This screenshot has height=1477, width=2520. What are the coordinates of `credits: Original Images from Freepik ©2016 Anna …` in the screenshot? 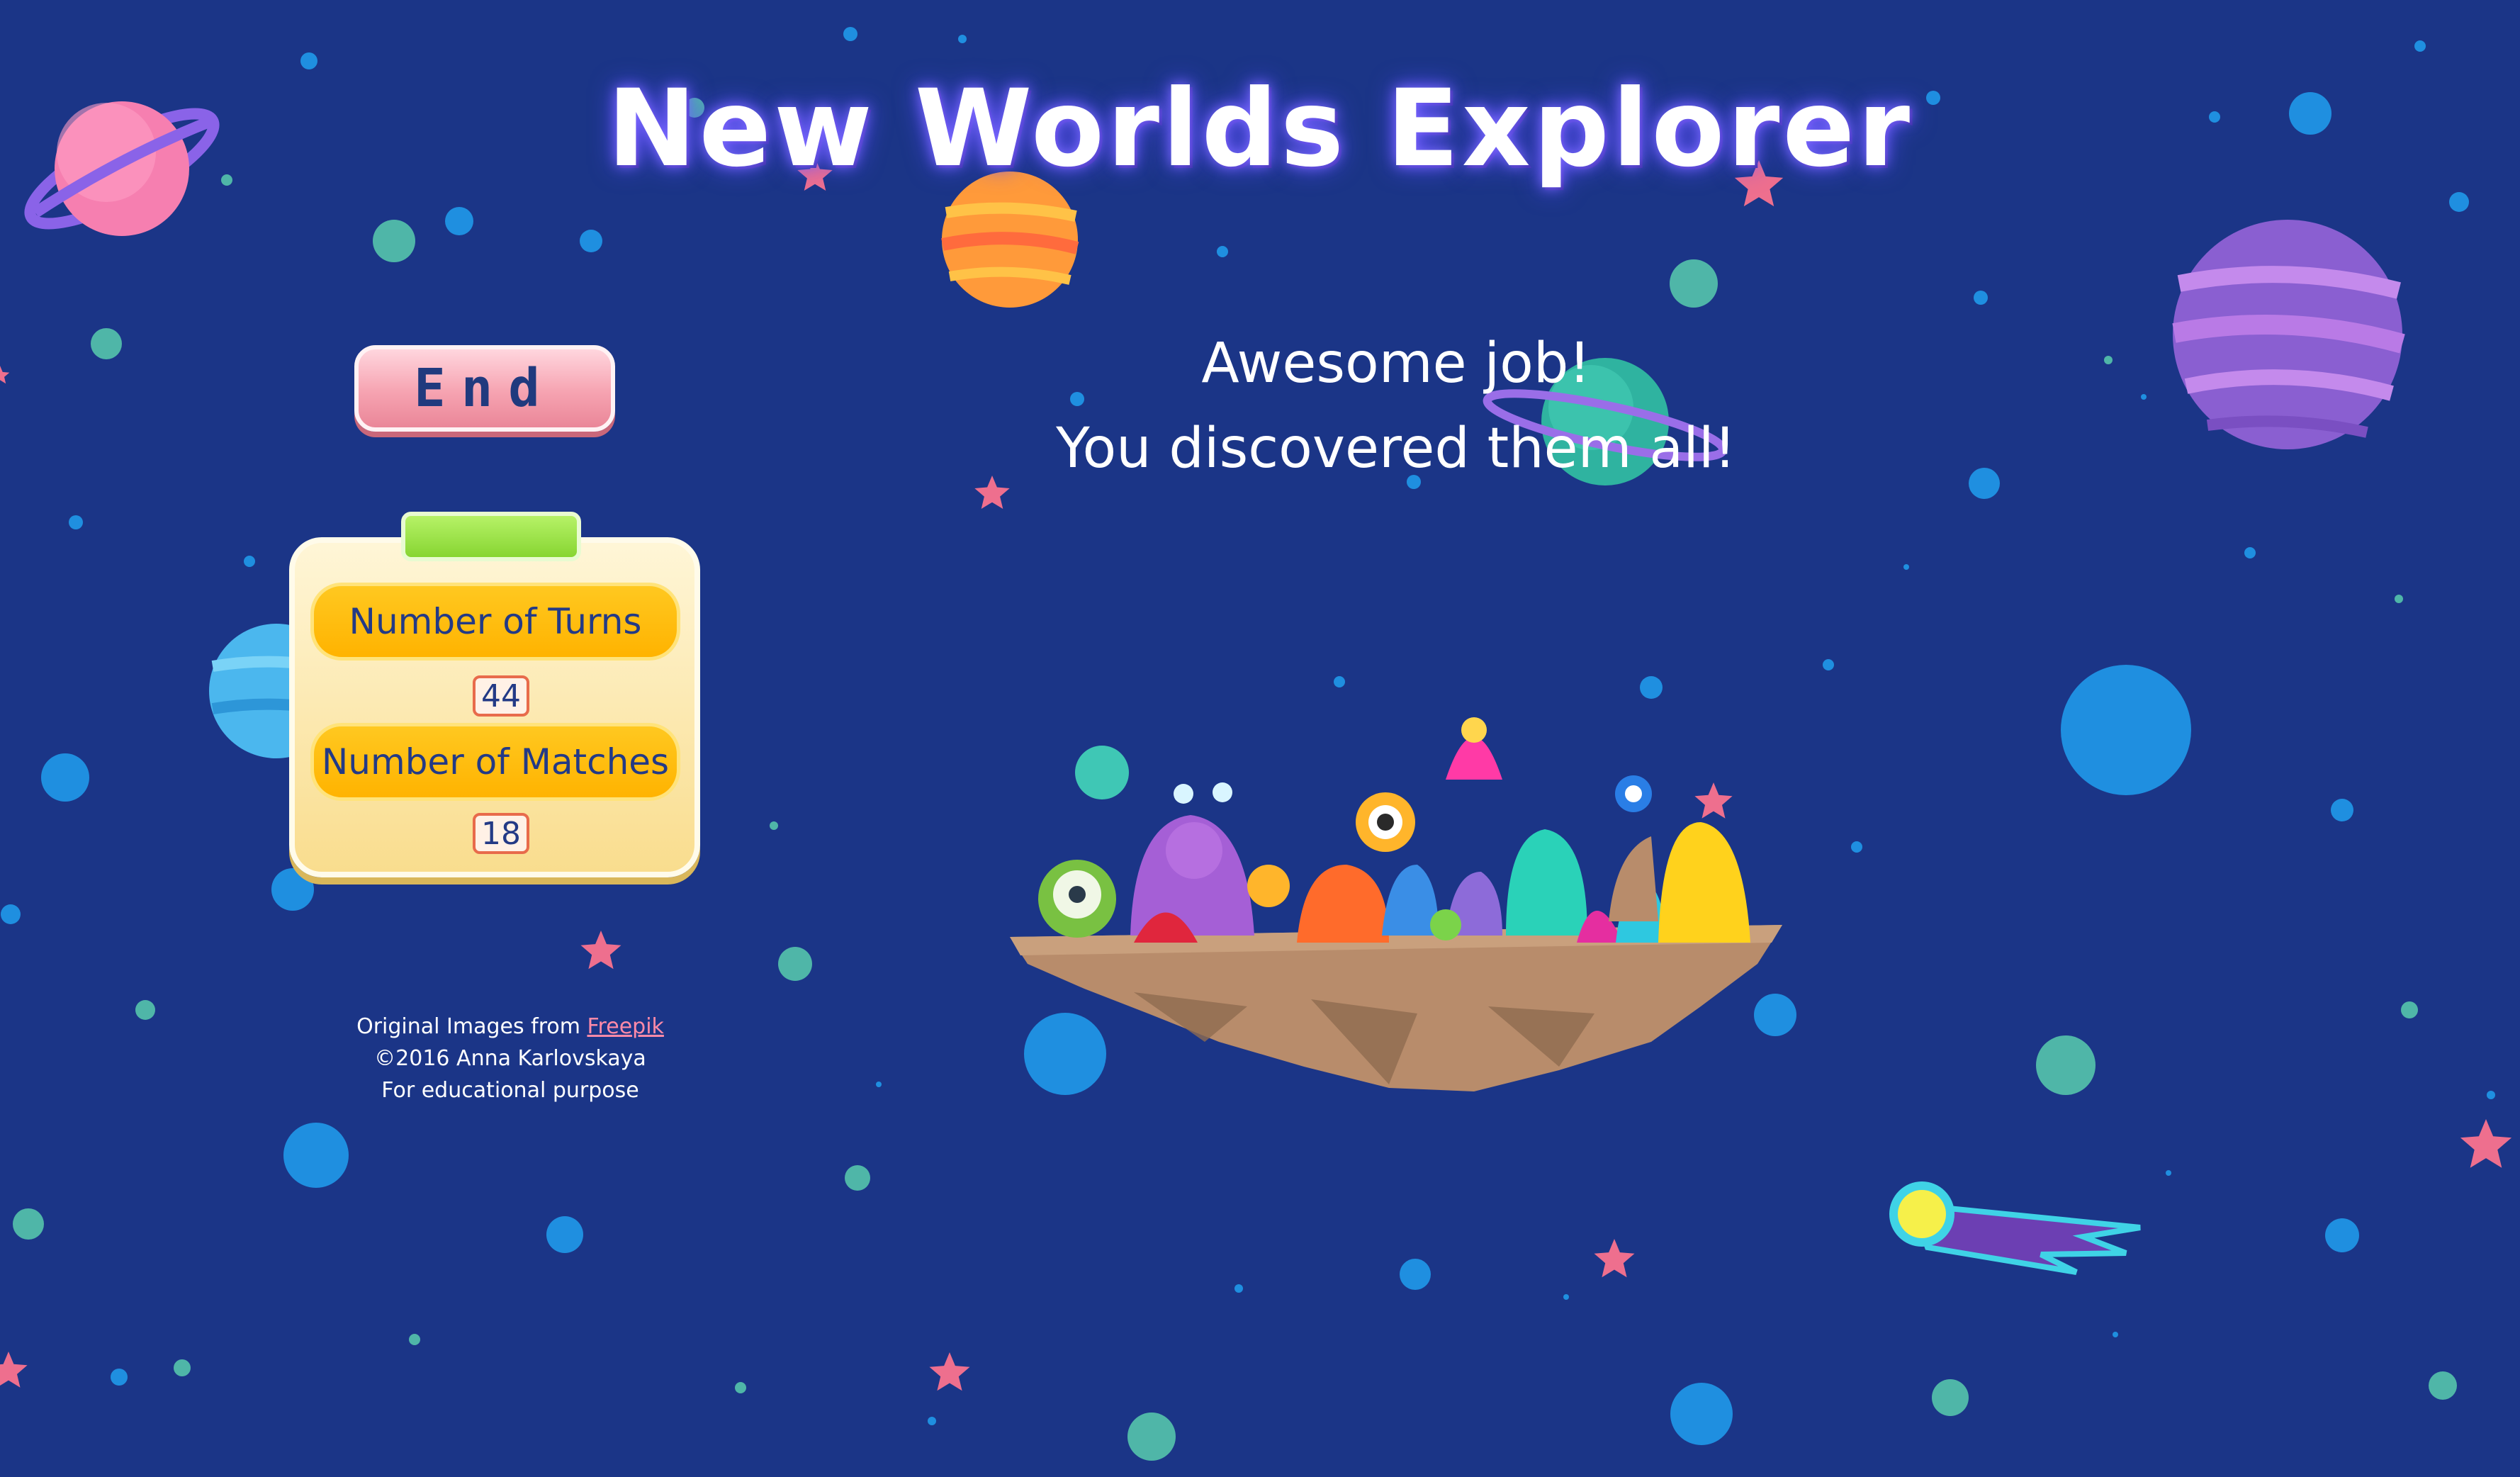 It's located at (510, 1058).